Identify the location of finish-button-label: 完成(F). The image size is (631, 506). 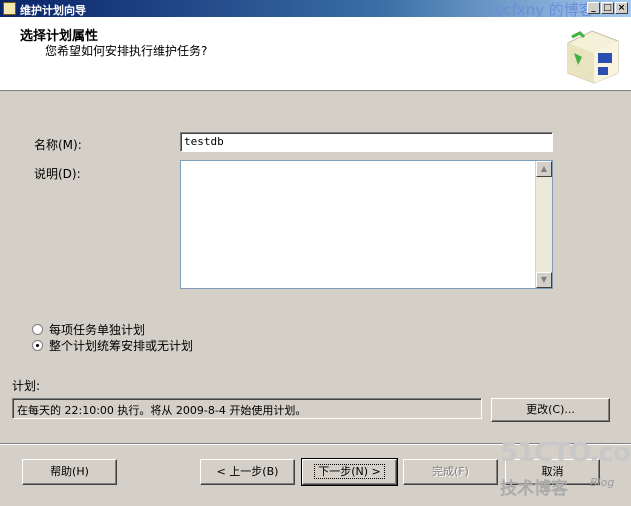
(450, 471).